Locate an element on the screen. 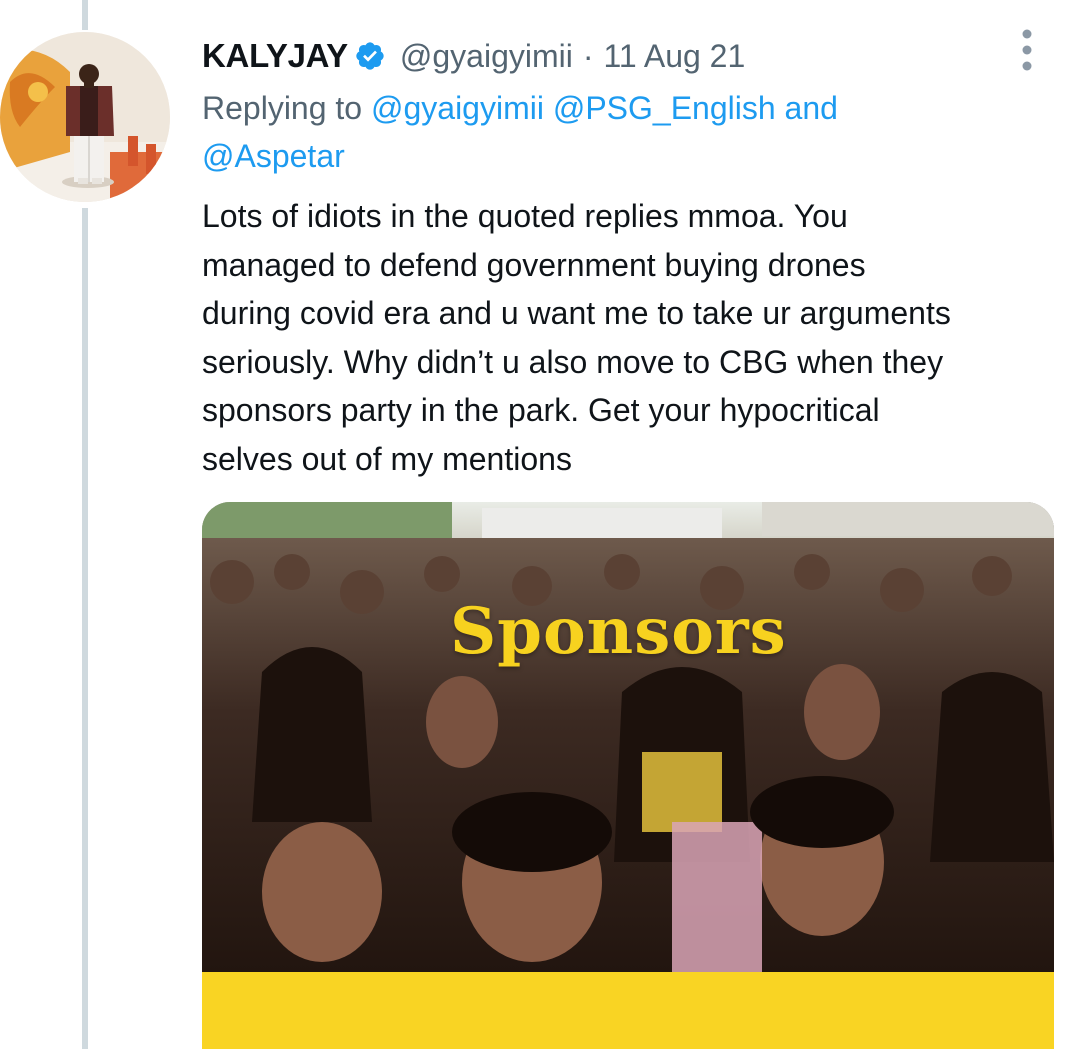  avatar-image is located at coordinates (85, 117).